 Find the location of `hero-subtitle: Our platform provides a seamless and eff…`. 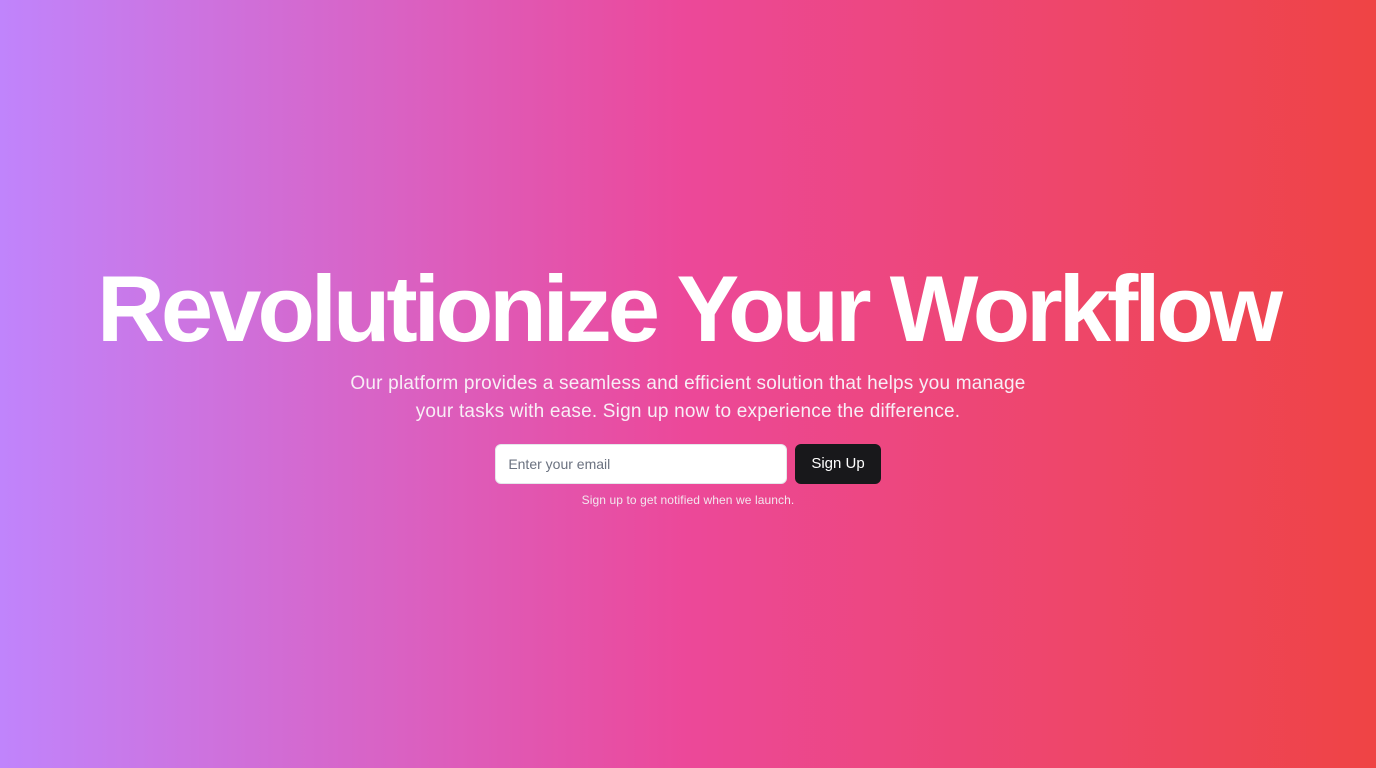

hero-subtitle: Our platform provides a seamless and eff… is located at coordinates (688, 397).